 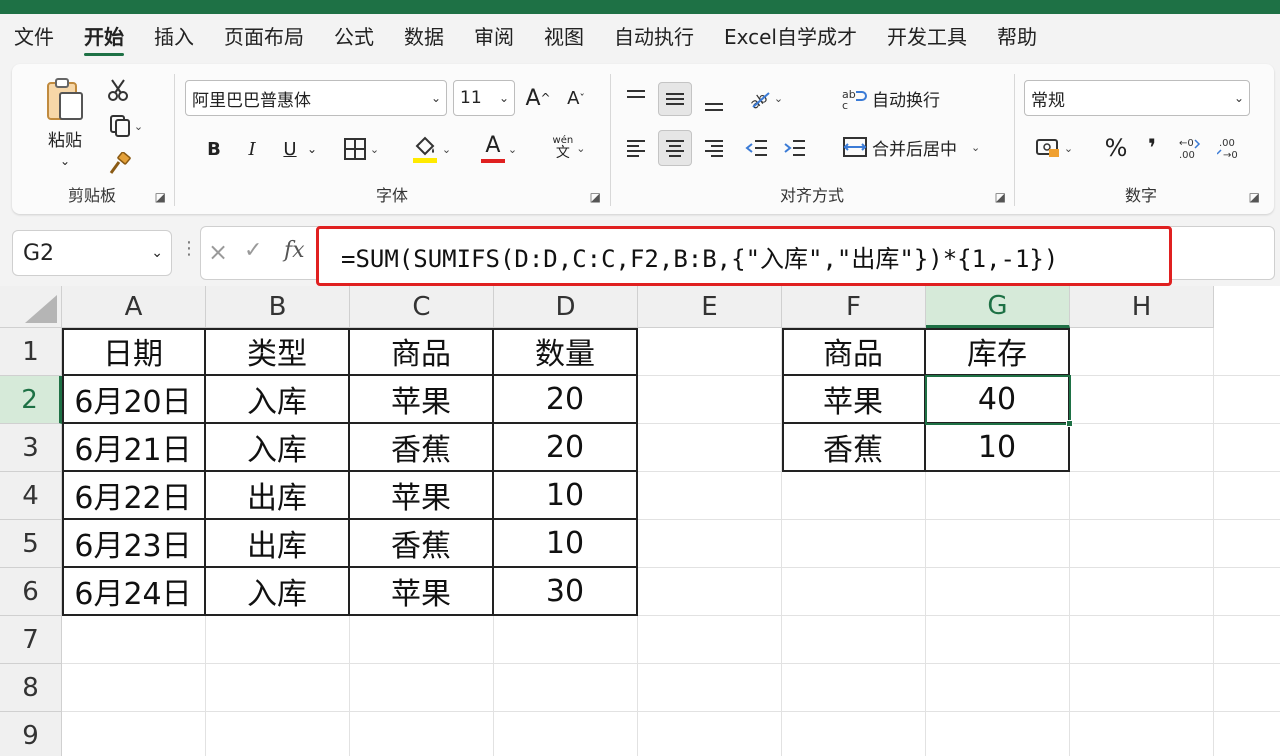 What do you see at coordinates (566, 592) in the screenshot?
I see `table-cell: 30` at bounding box center [566, 592].